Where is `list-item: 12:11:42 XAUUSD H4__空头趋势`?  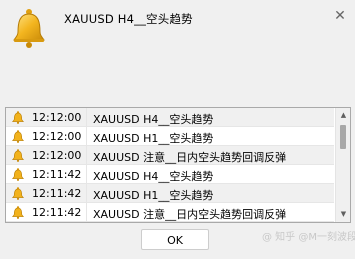
list-item: 12:11:42 XAUUSD H4__空头趋势 is located at coordinates (170, 174).